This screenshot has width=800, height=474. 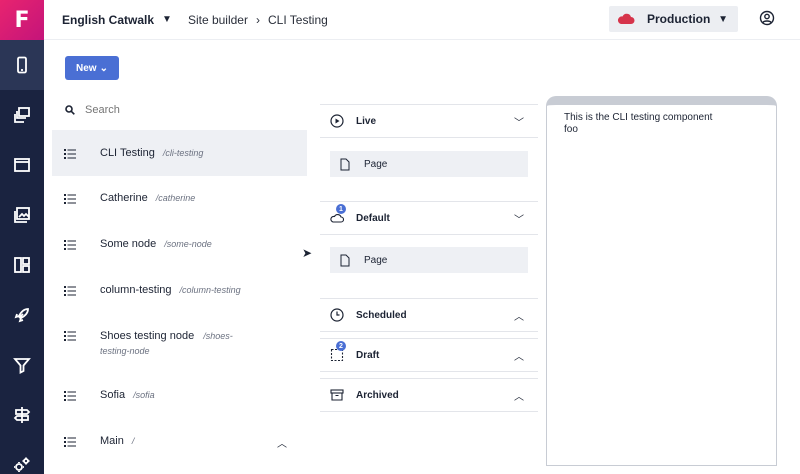 What do you see at coordinates (108, 20) in the screenshot?
I see `project-selector: English Catwalk` at bounding box center [108, 20].